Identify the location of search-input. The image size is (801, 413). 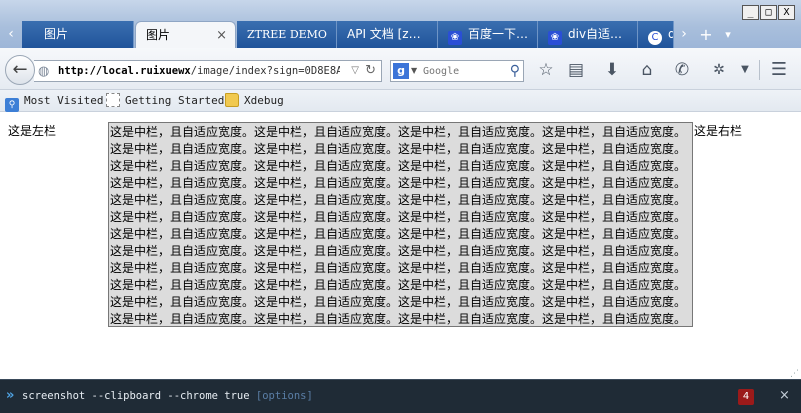
(463, 71).